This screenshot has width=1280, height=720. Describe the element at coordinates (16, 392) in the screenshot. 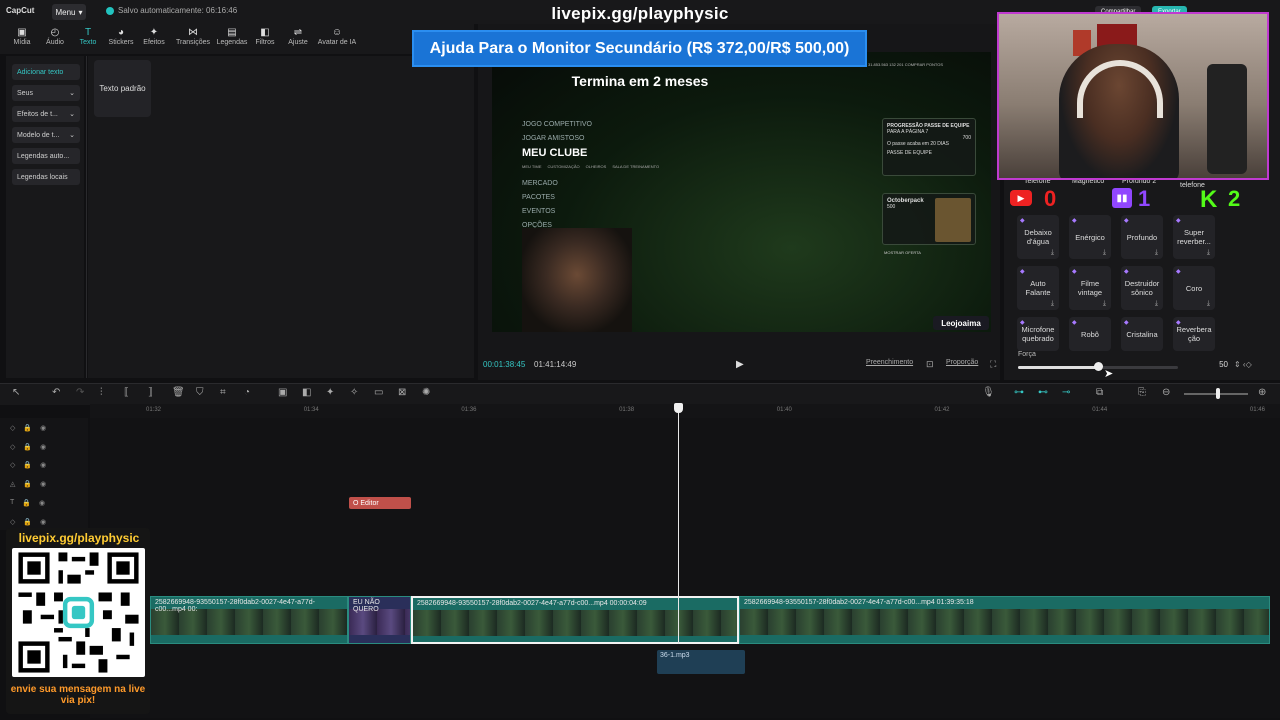

I see `select-icon: ↖` at that location.